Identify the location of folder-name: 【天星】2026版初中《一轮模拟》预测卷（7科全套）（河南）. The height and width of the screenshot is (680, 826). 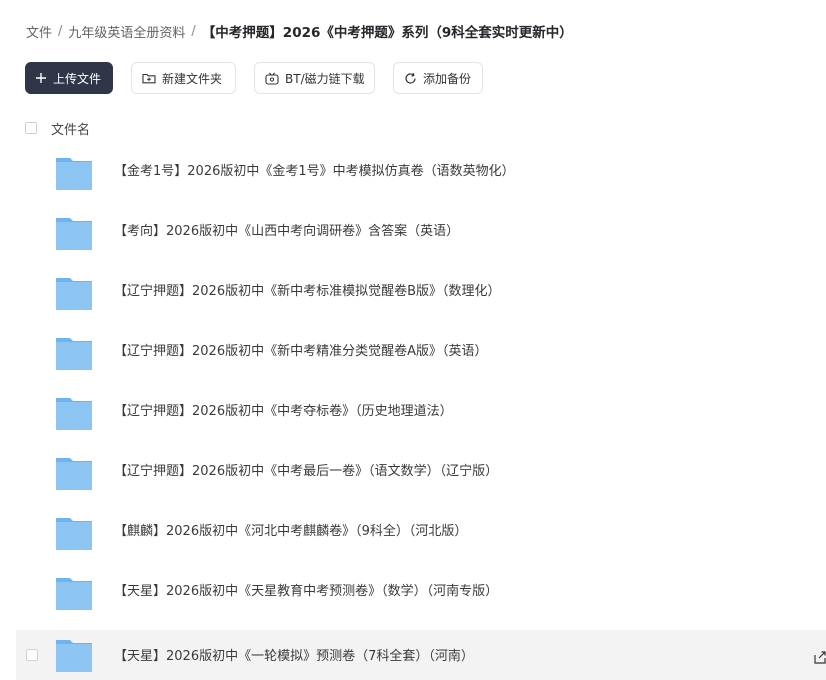
(294, 657).